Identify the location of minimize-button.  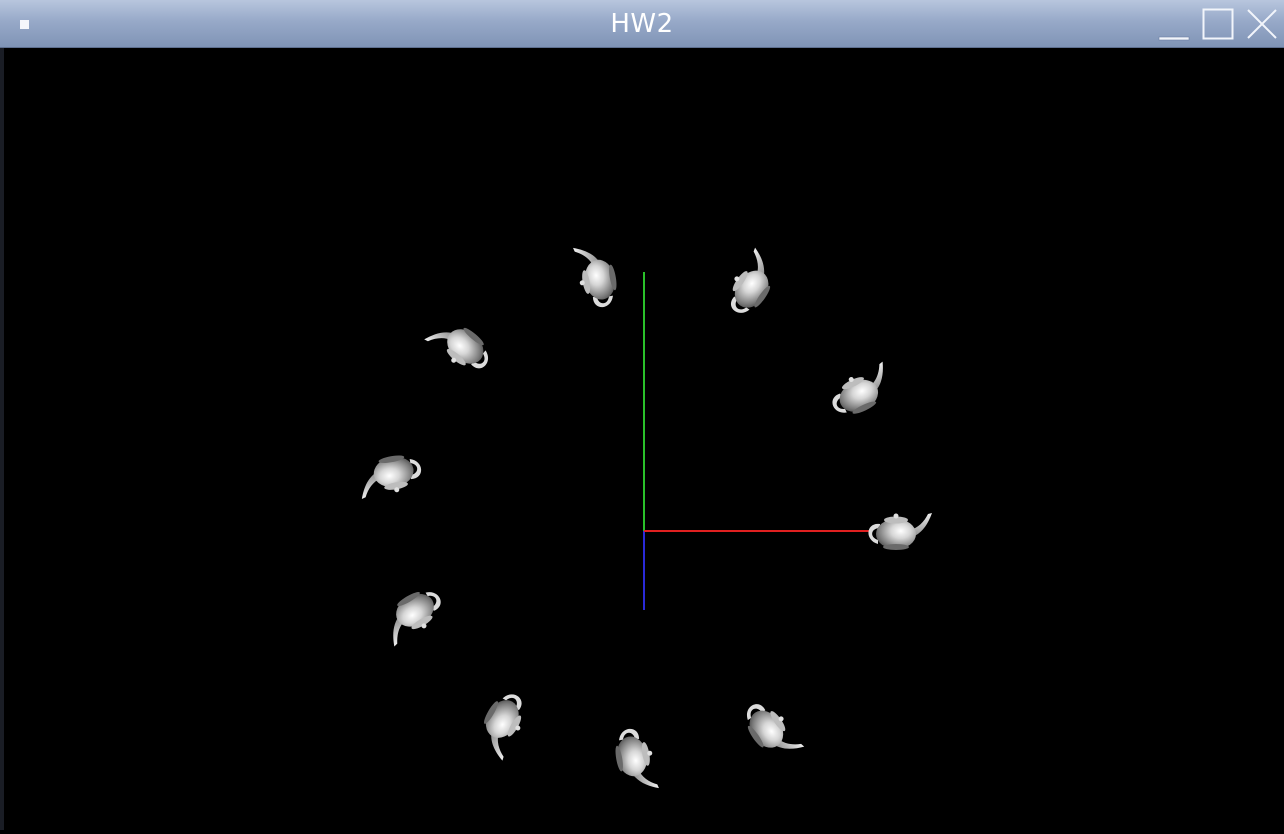
(1174, 24).